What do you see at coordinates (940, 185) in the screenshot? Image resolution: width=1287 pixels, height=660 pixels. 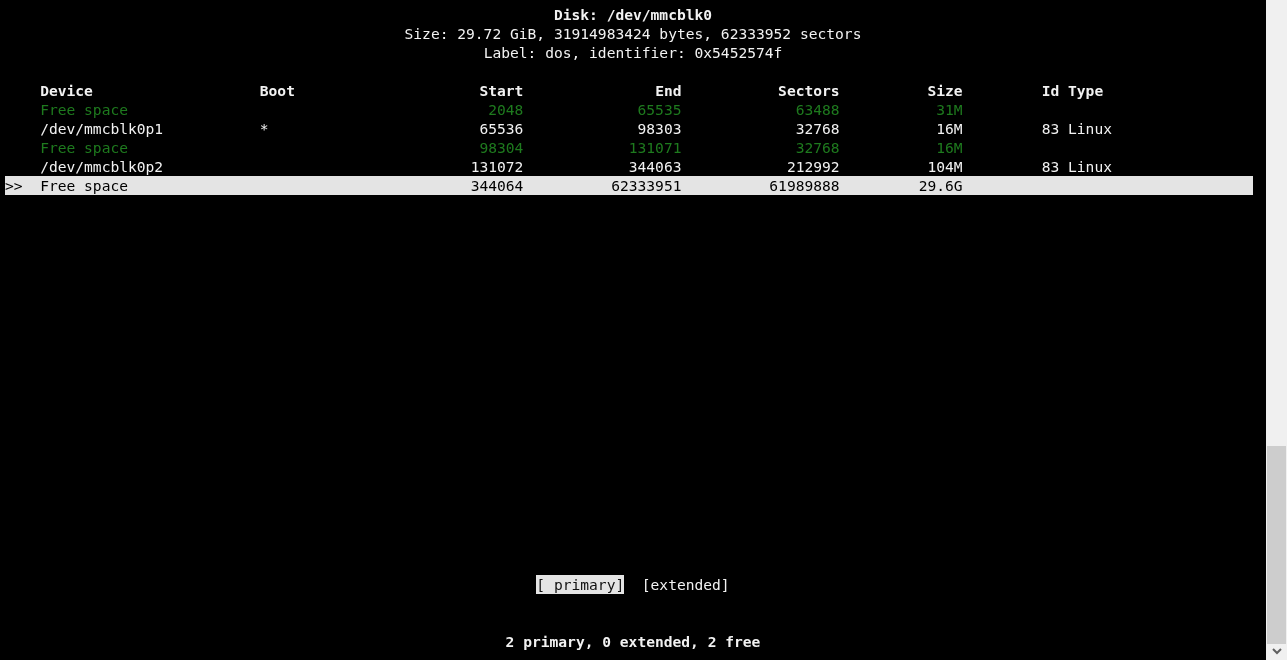 I see `table-cell-text: 29.6G` at bounding box center [940, 185].